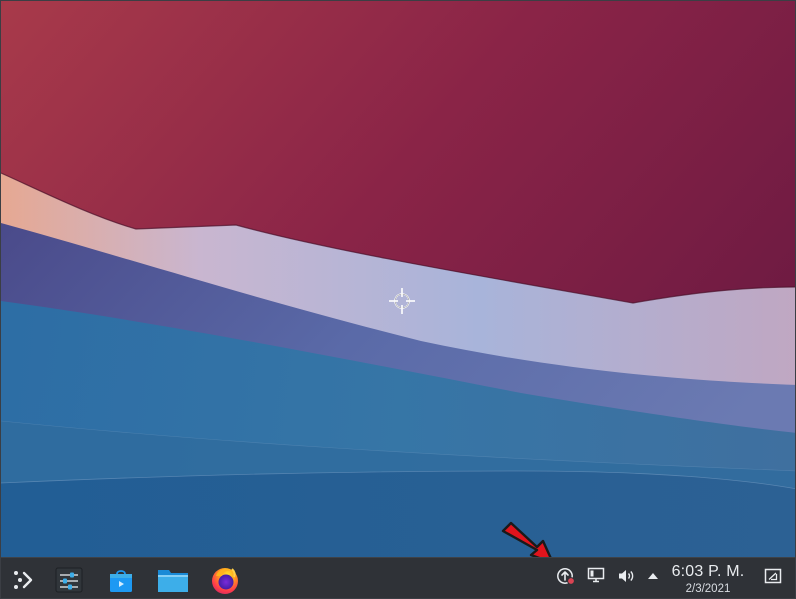  I want to click on taskbar-app-firefox, so click(225, 580).